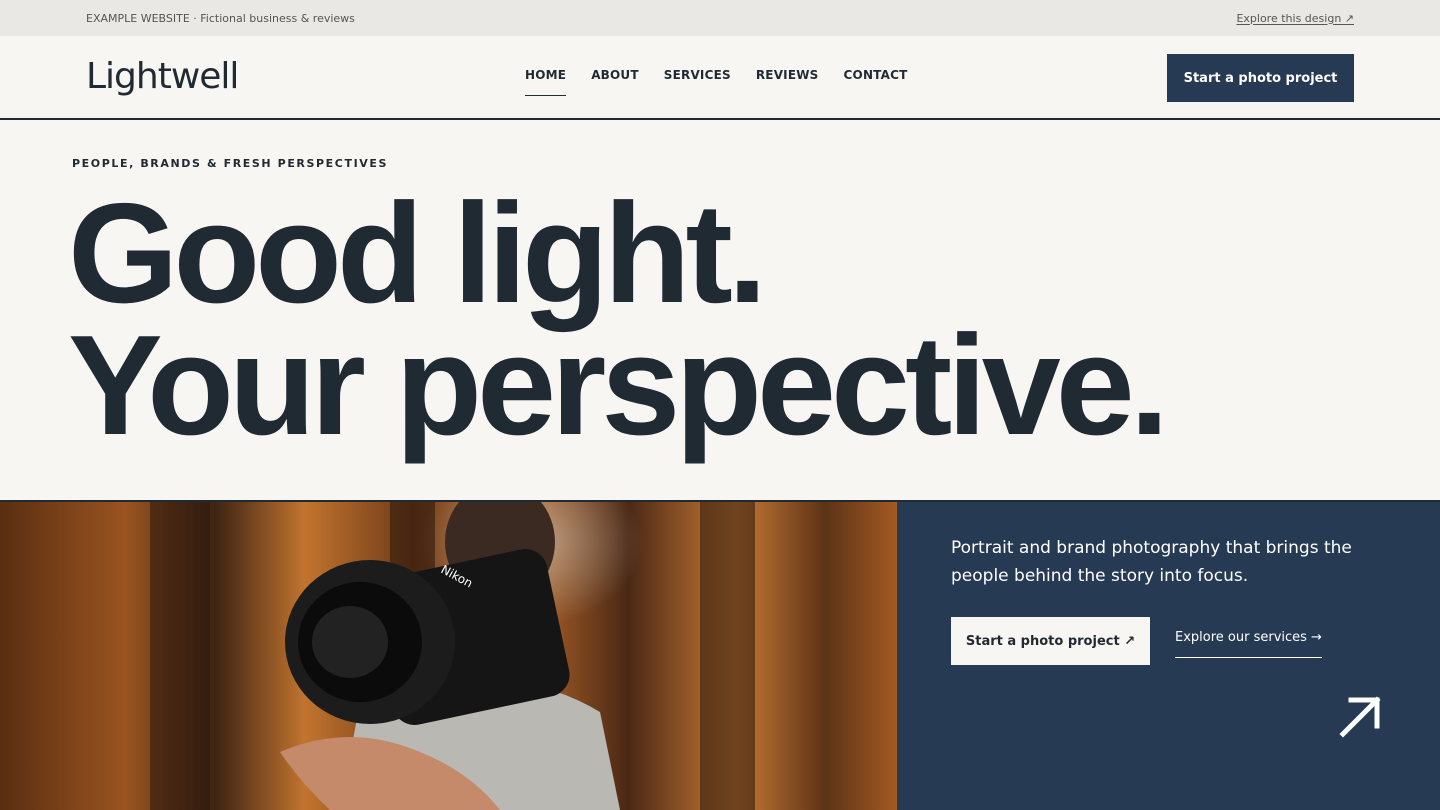 This screenshot has height=810, width=1440. Describe the element at coordinates (876, 82) in the screenshot. I see `nav-contact: CONTACT` at that location.